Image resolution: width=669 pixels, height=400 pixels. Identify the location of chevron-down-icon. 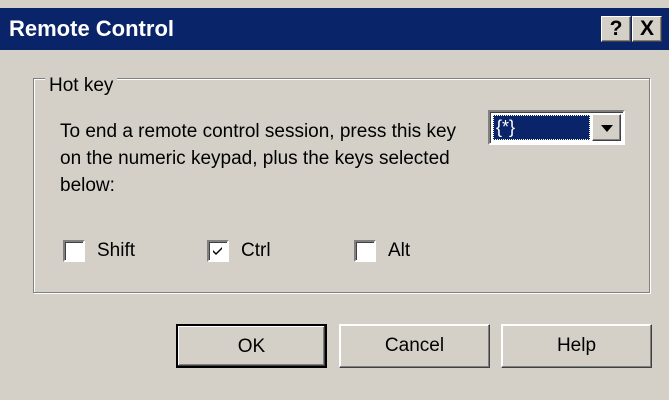
(606, 127).